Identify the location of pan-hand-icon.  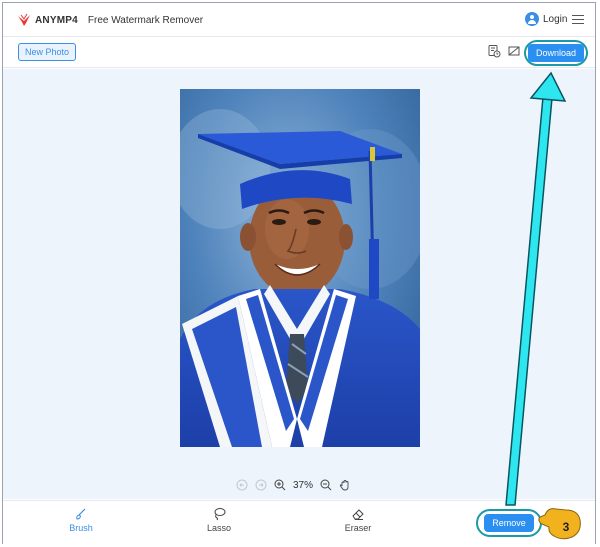
(345, 485).